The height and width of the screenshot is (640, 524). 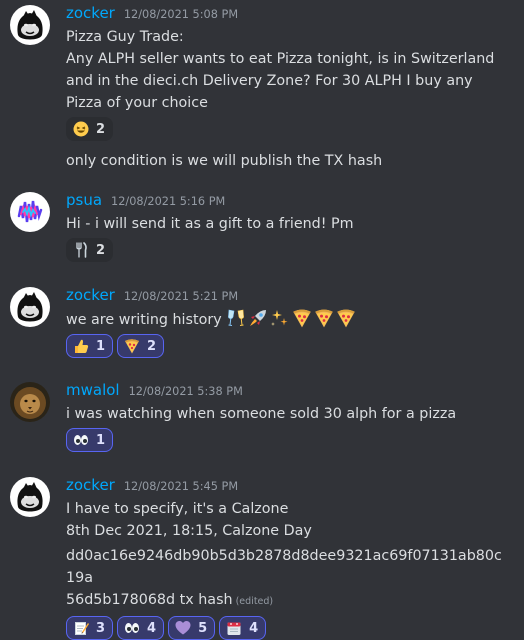 I want to click on reaction-count: 3, so click(x=101, y=628).